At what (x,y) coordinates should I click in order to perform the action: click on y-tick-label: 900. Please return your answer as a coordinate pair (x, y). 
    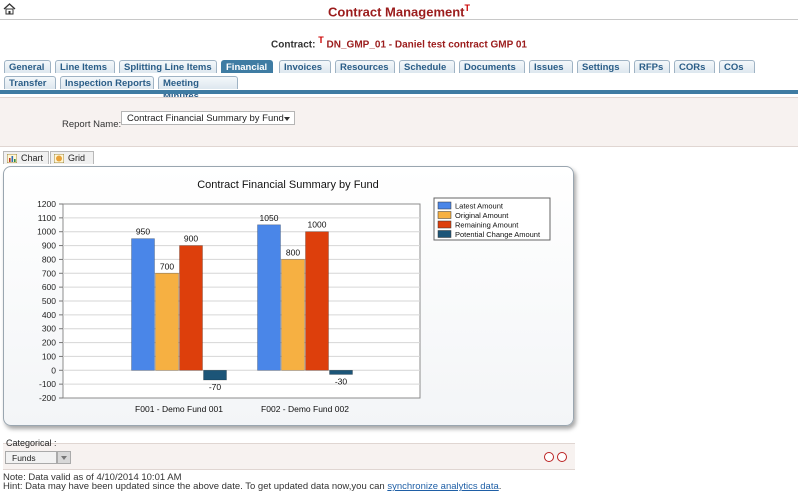
    Looking at the image, I should click on (49, 246).